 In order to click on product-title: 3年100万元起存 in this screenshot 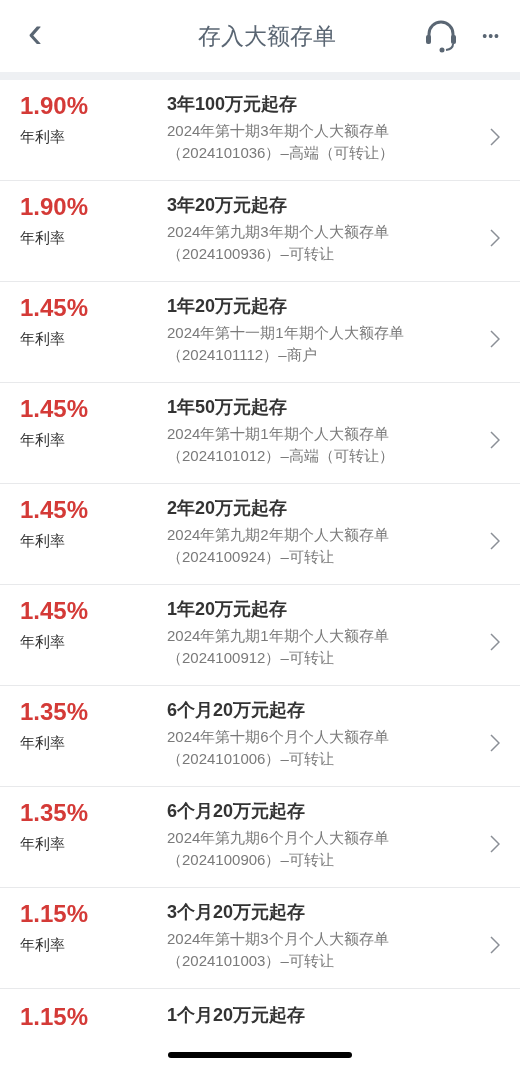, I will do `click(232, 104)`.